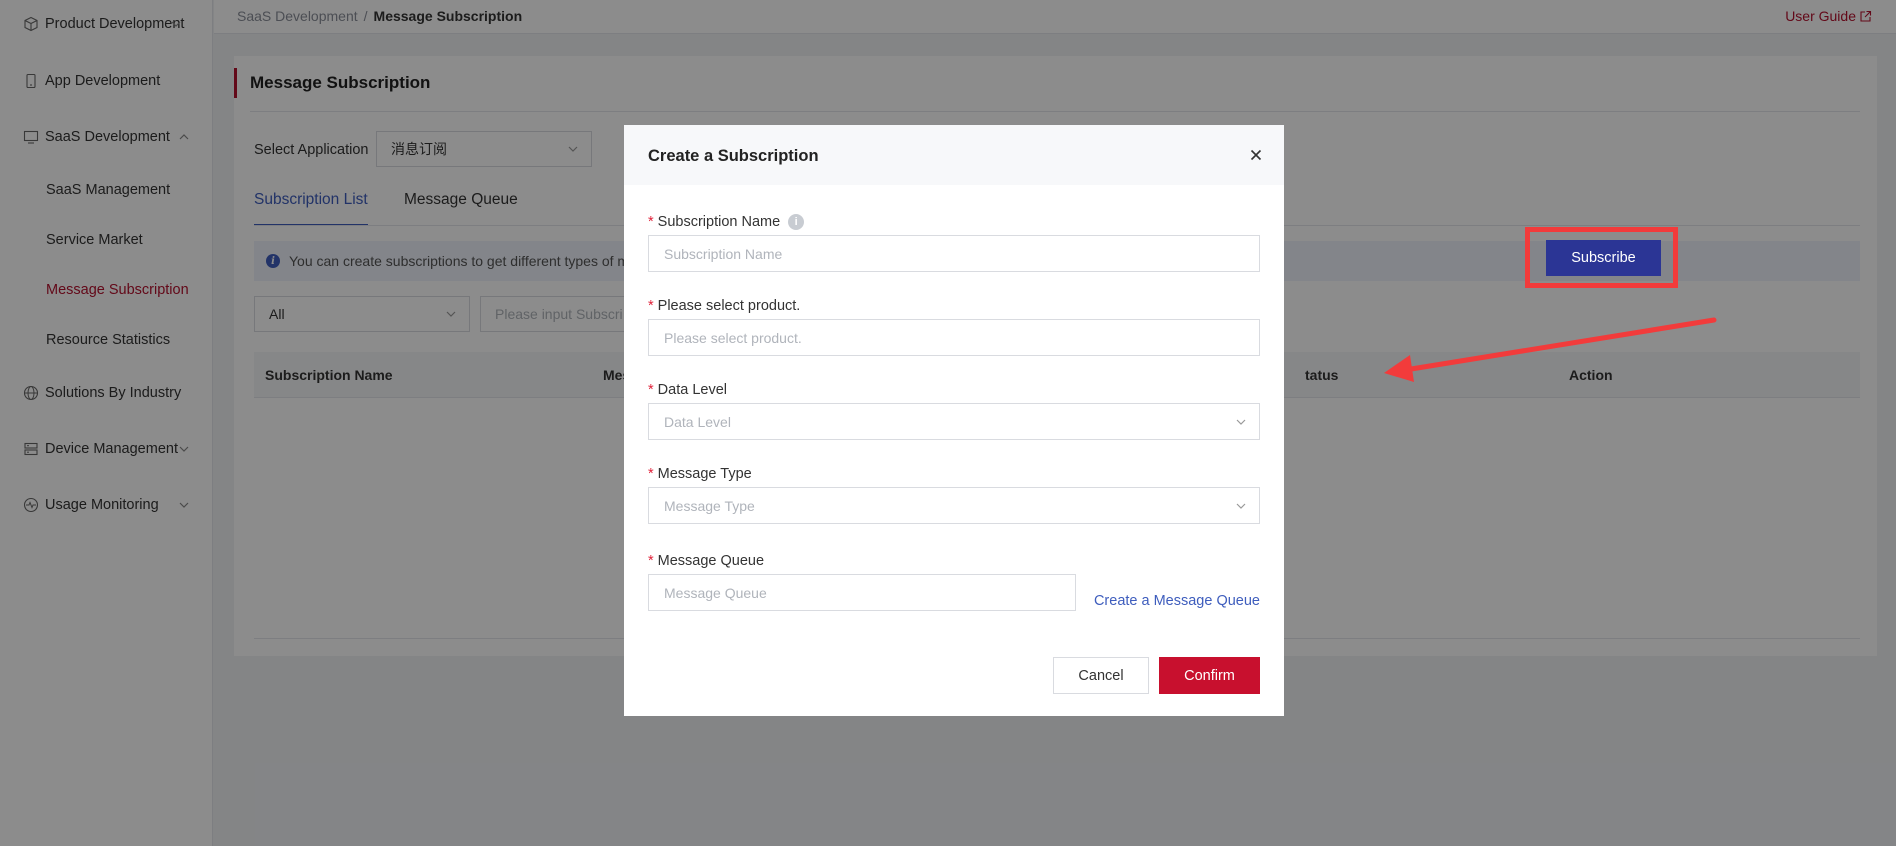 This screenshot has width=1896, height=846. What do you see at coordinates (954, 505) in the screenshot?
I see `message-type-select: Message Type` at bounding box center [954, 505].